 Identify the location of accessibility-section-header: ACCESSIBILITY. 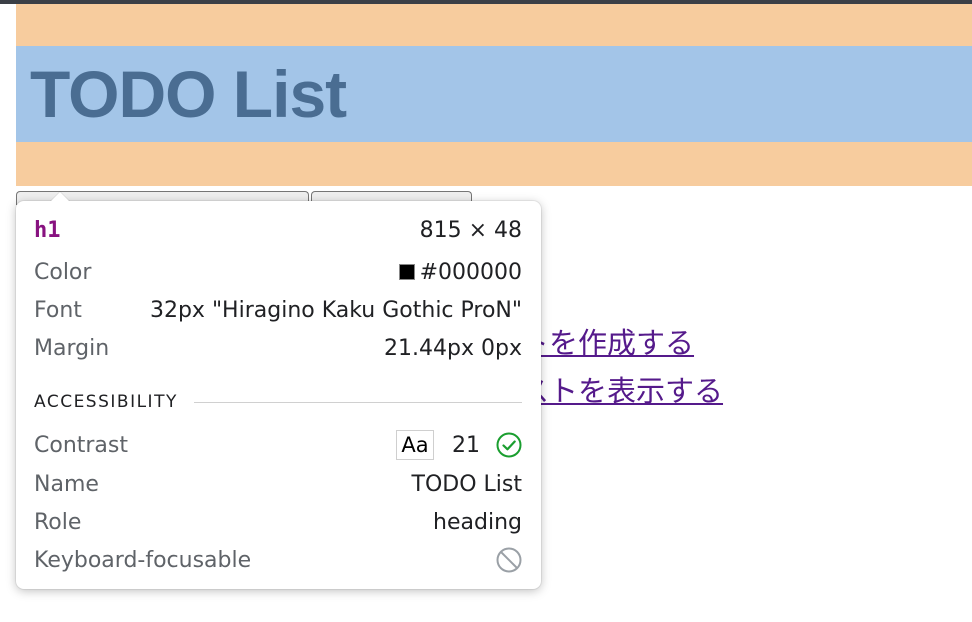
(278, 402).